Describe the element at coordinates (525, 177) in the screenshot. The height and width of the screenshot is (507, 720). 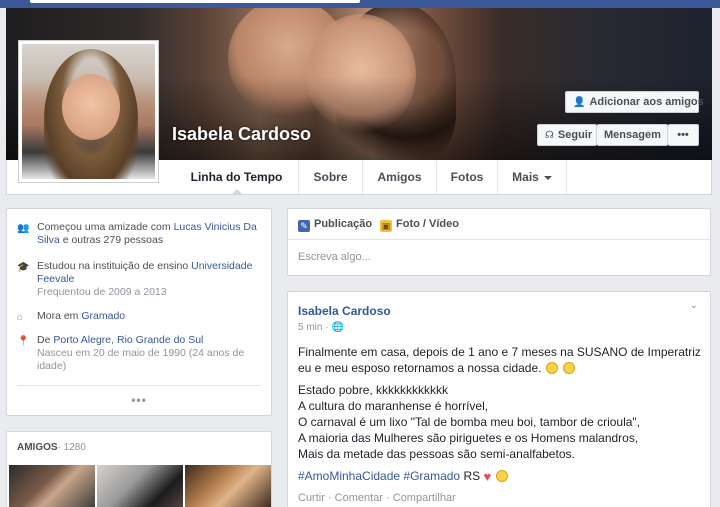
I see `tab-more-label: Mais` at that location.